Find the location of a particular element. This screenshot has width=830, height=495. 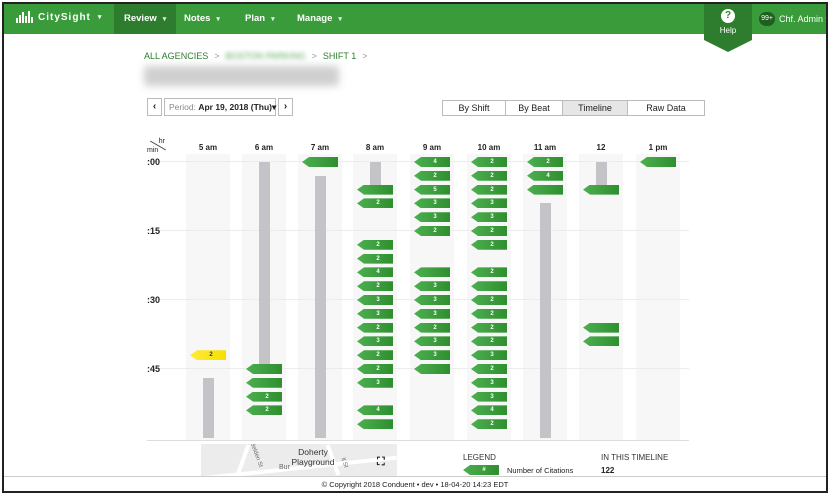

park-label: Doherty Playground is located at coordinates (313, 457).